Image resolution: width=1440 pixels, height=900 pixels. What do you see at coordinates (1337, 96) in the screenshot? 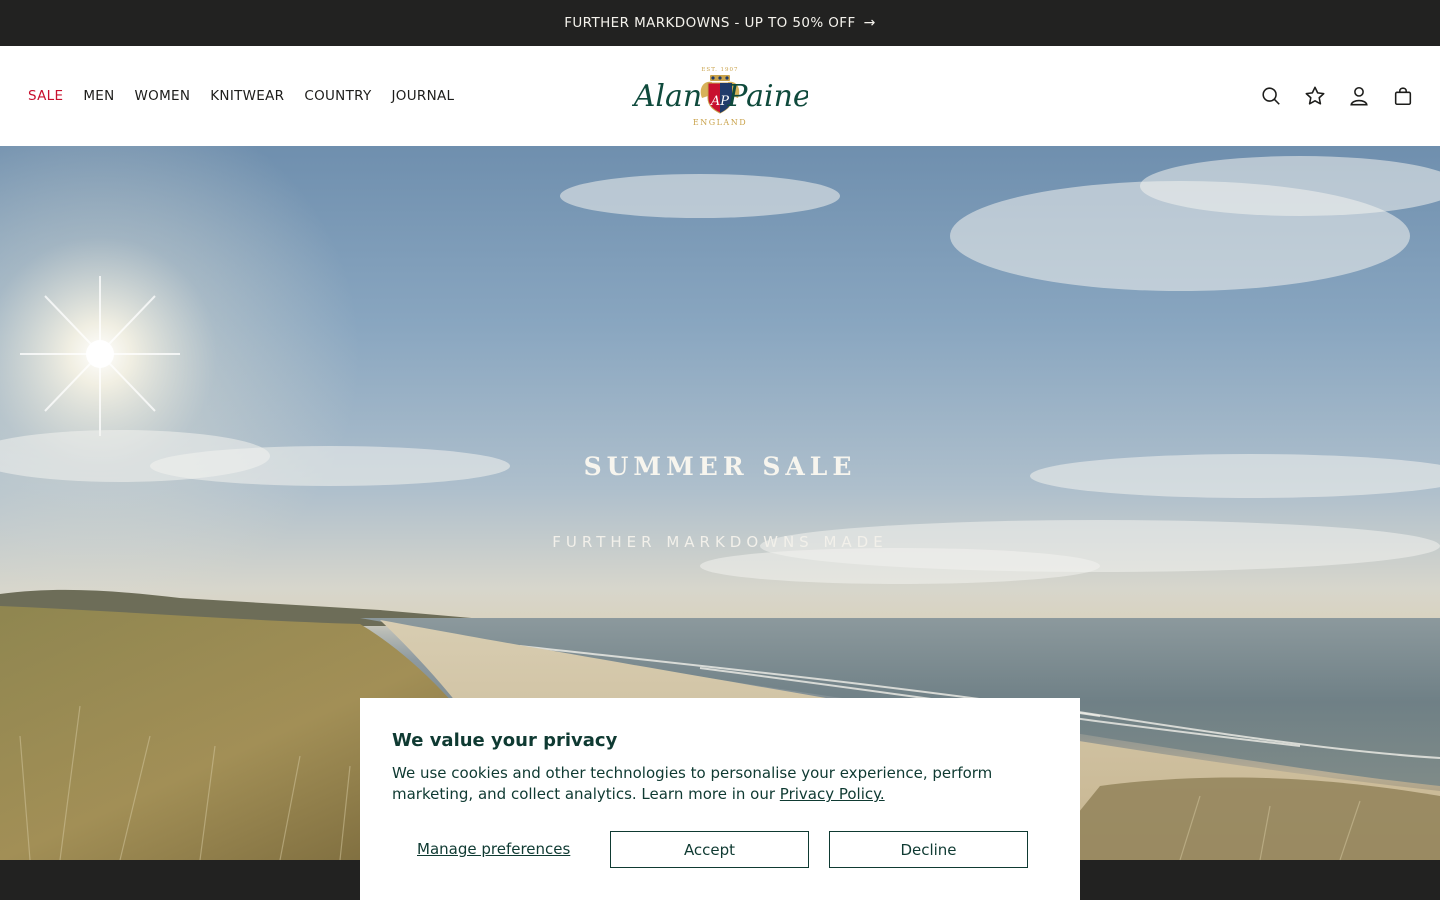
I see `header-actions` at bounding box center [1337, 96].